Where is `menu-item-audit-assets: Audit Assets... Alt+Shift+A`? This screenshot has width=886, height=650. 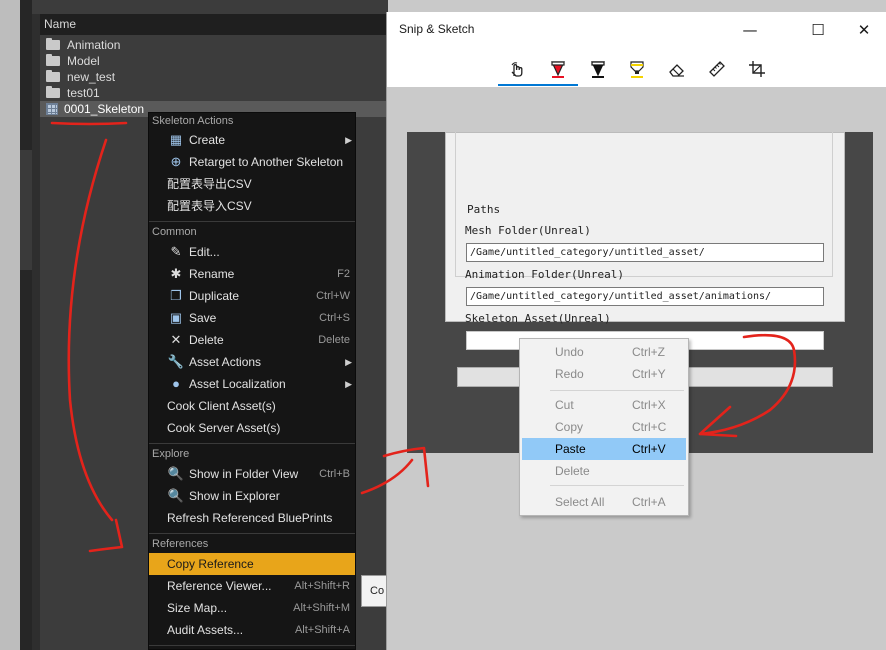
menu-item-audit-assets: Audit Assets... Alt+Shift+A is located at coordinates (252, 630).